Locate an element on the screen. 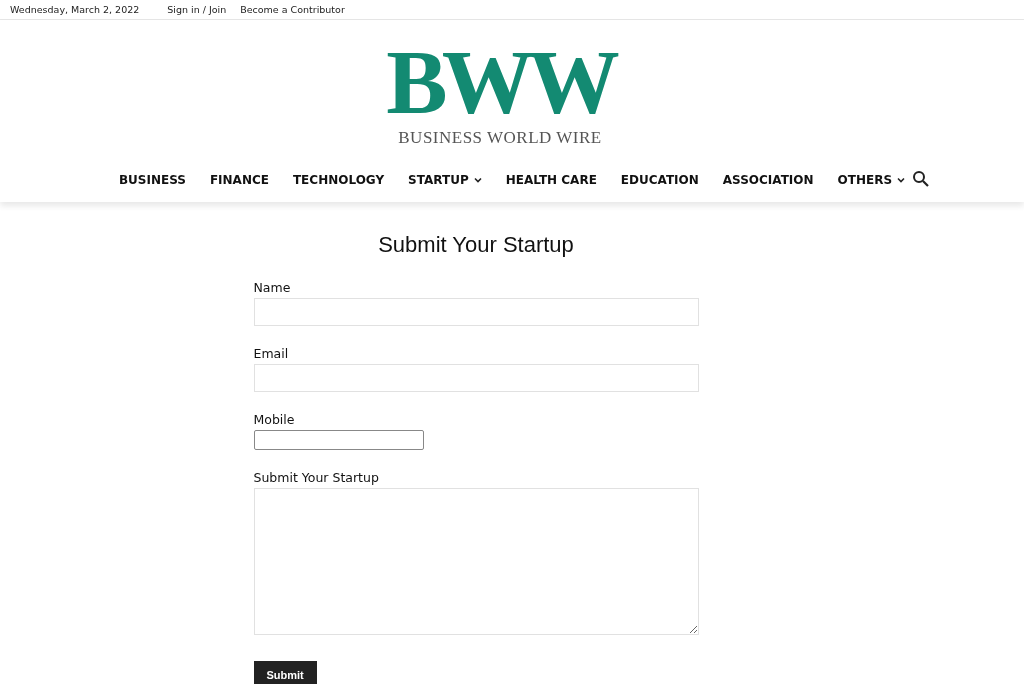 Image resolution: width=1024 pixels, height=684 pixels. search-icon is located at coordinates (921, 179).